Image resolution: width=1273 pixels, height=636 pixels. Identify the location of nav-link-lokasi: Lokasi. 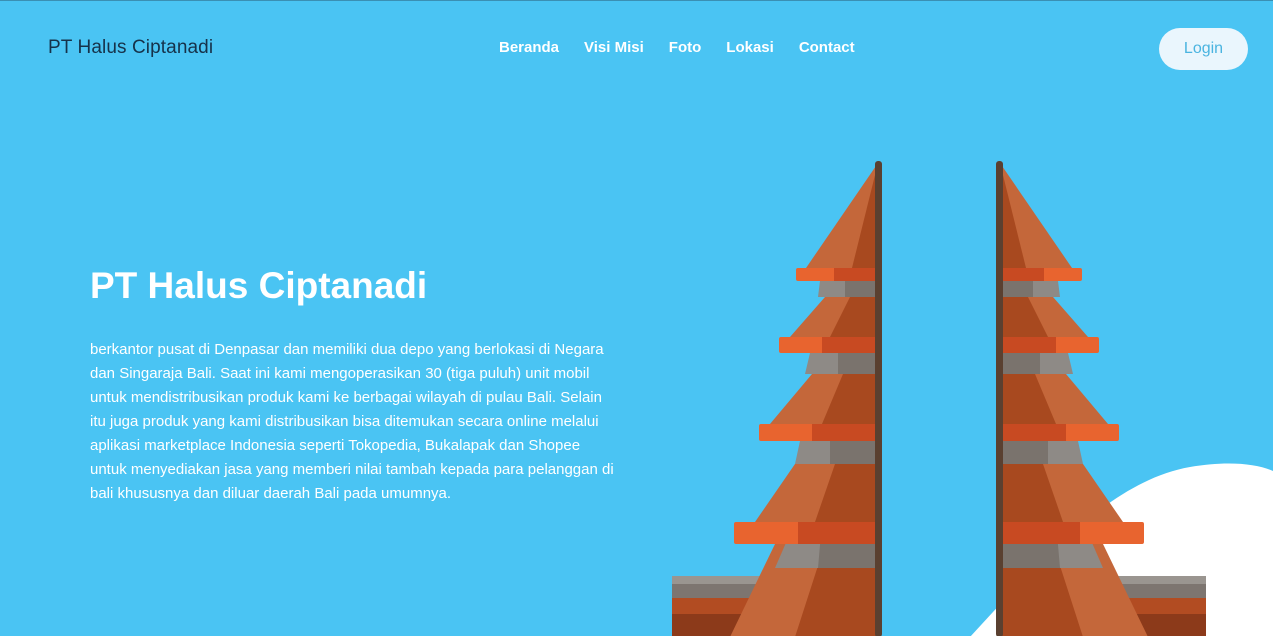
(750, 47).